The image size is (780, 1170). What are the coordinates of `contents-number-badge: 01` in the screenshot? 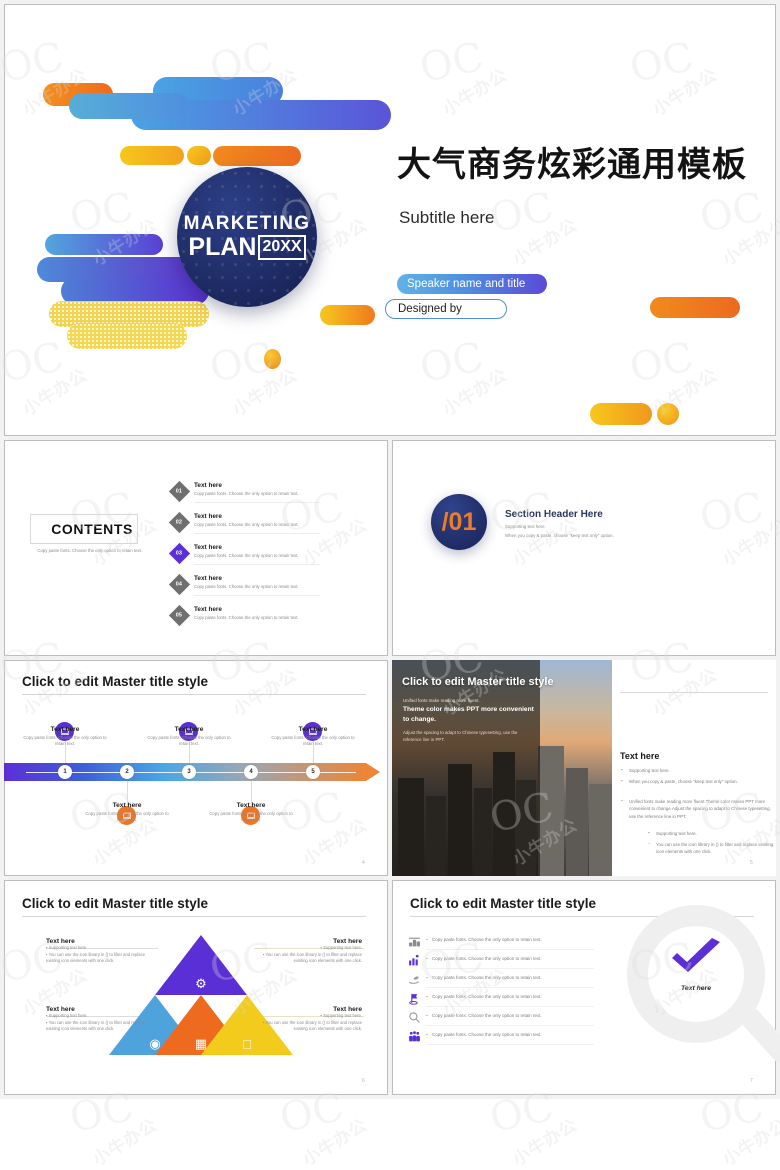 It's located at (179, 491).